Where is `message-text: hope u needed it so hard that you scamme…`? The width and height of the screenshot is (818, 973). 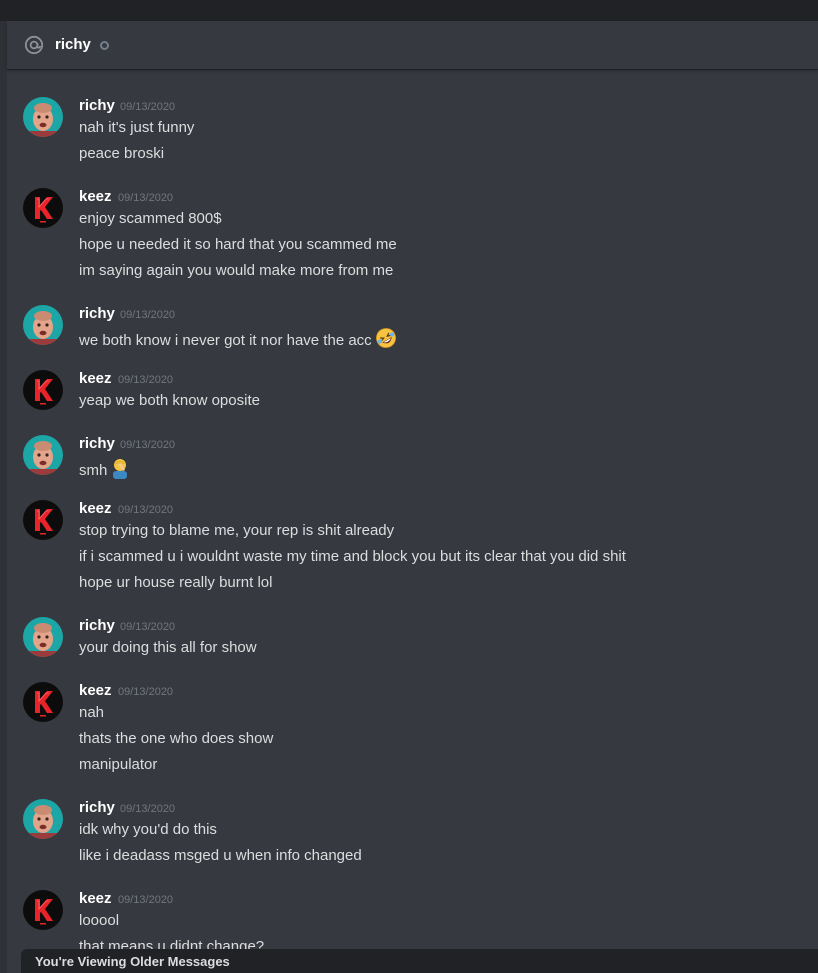 message-text: hope u needed it so hard that you scamme… is located at coordinates (238, 244).